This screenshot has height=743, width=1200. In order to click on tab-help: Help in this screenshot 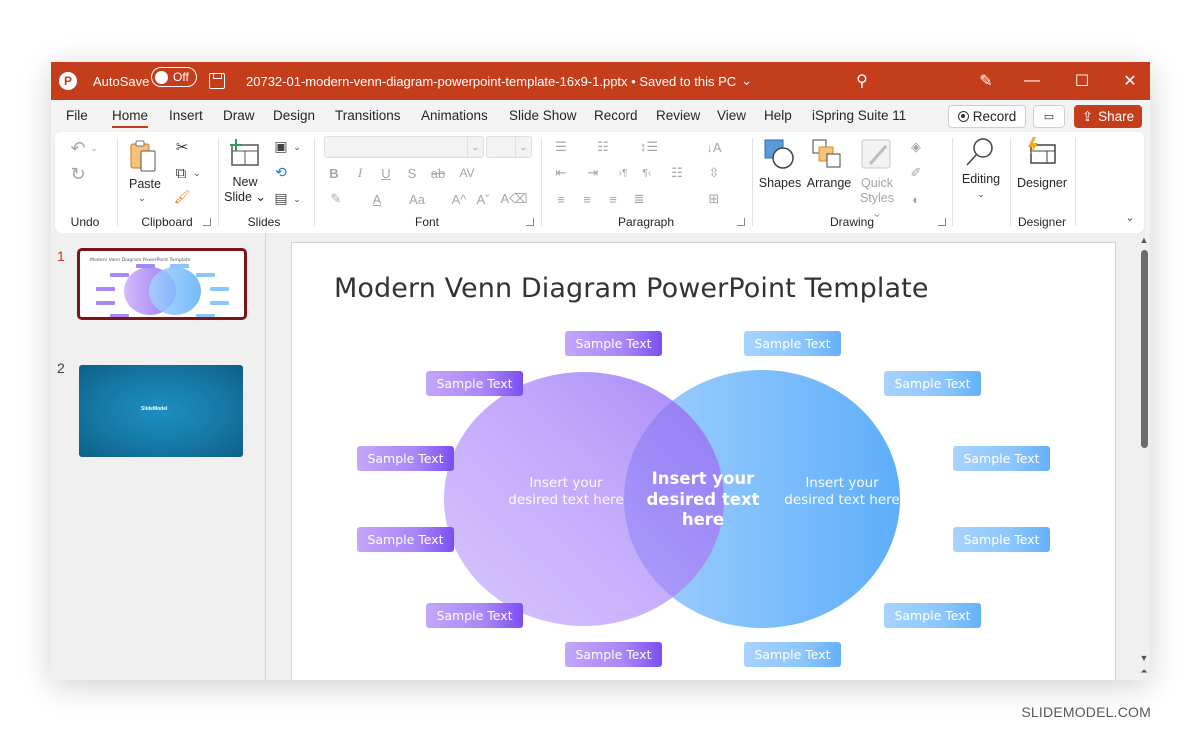, I will do `click(778, 115)`.